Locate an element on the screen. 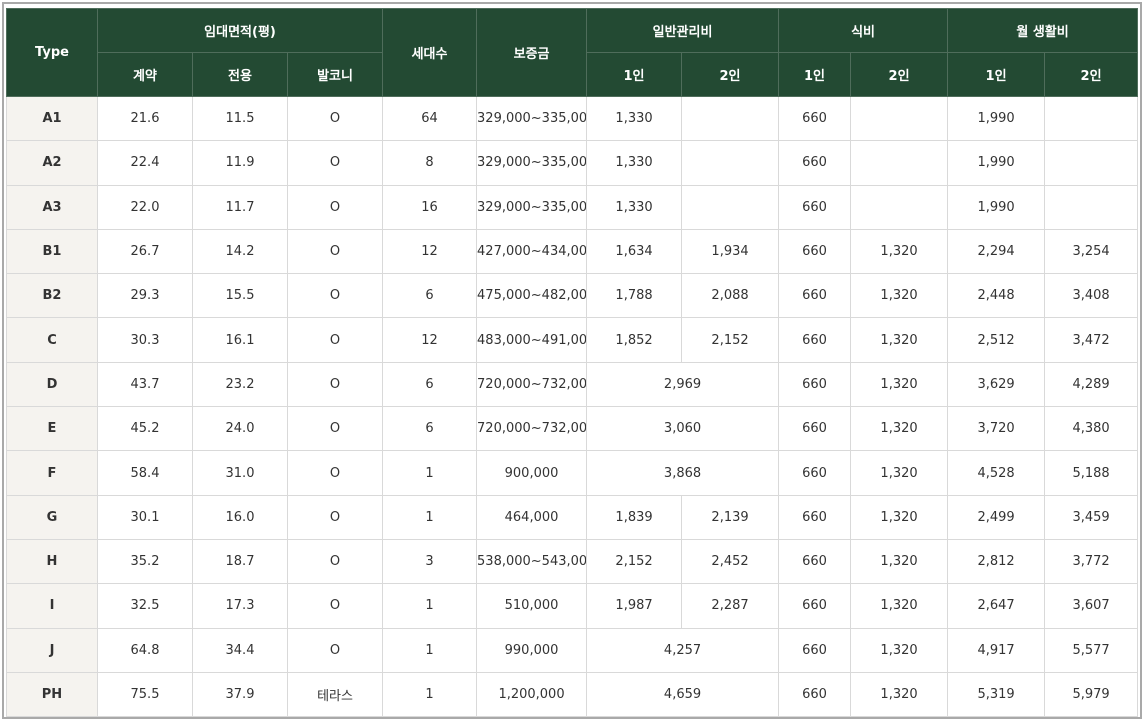  cell-area-contract: 64.8 is located at coordinates (145, 650).